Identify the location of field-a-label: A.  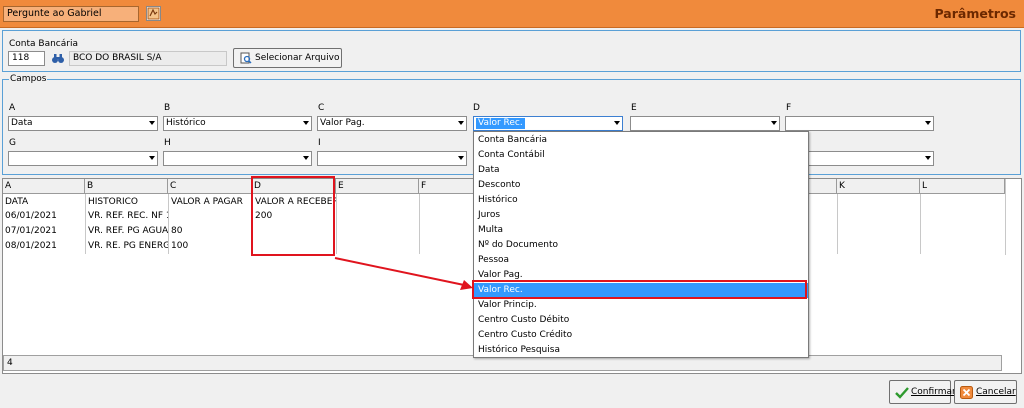
(12, 108).